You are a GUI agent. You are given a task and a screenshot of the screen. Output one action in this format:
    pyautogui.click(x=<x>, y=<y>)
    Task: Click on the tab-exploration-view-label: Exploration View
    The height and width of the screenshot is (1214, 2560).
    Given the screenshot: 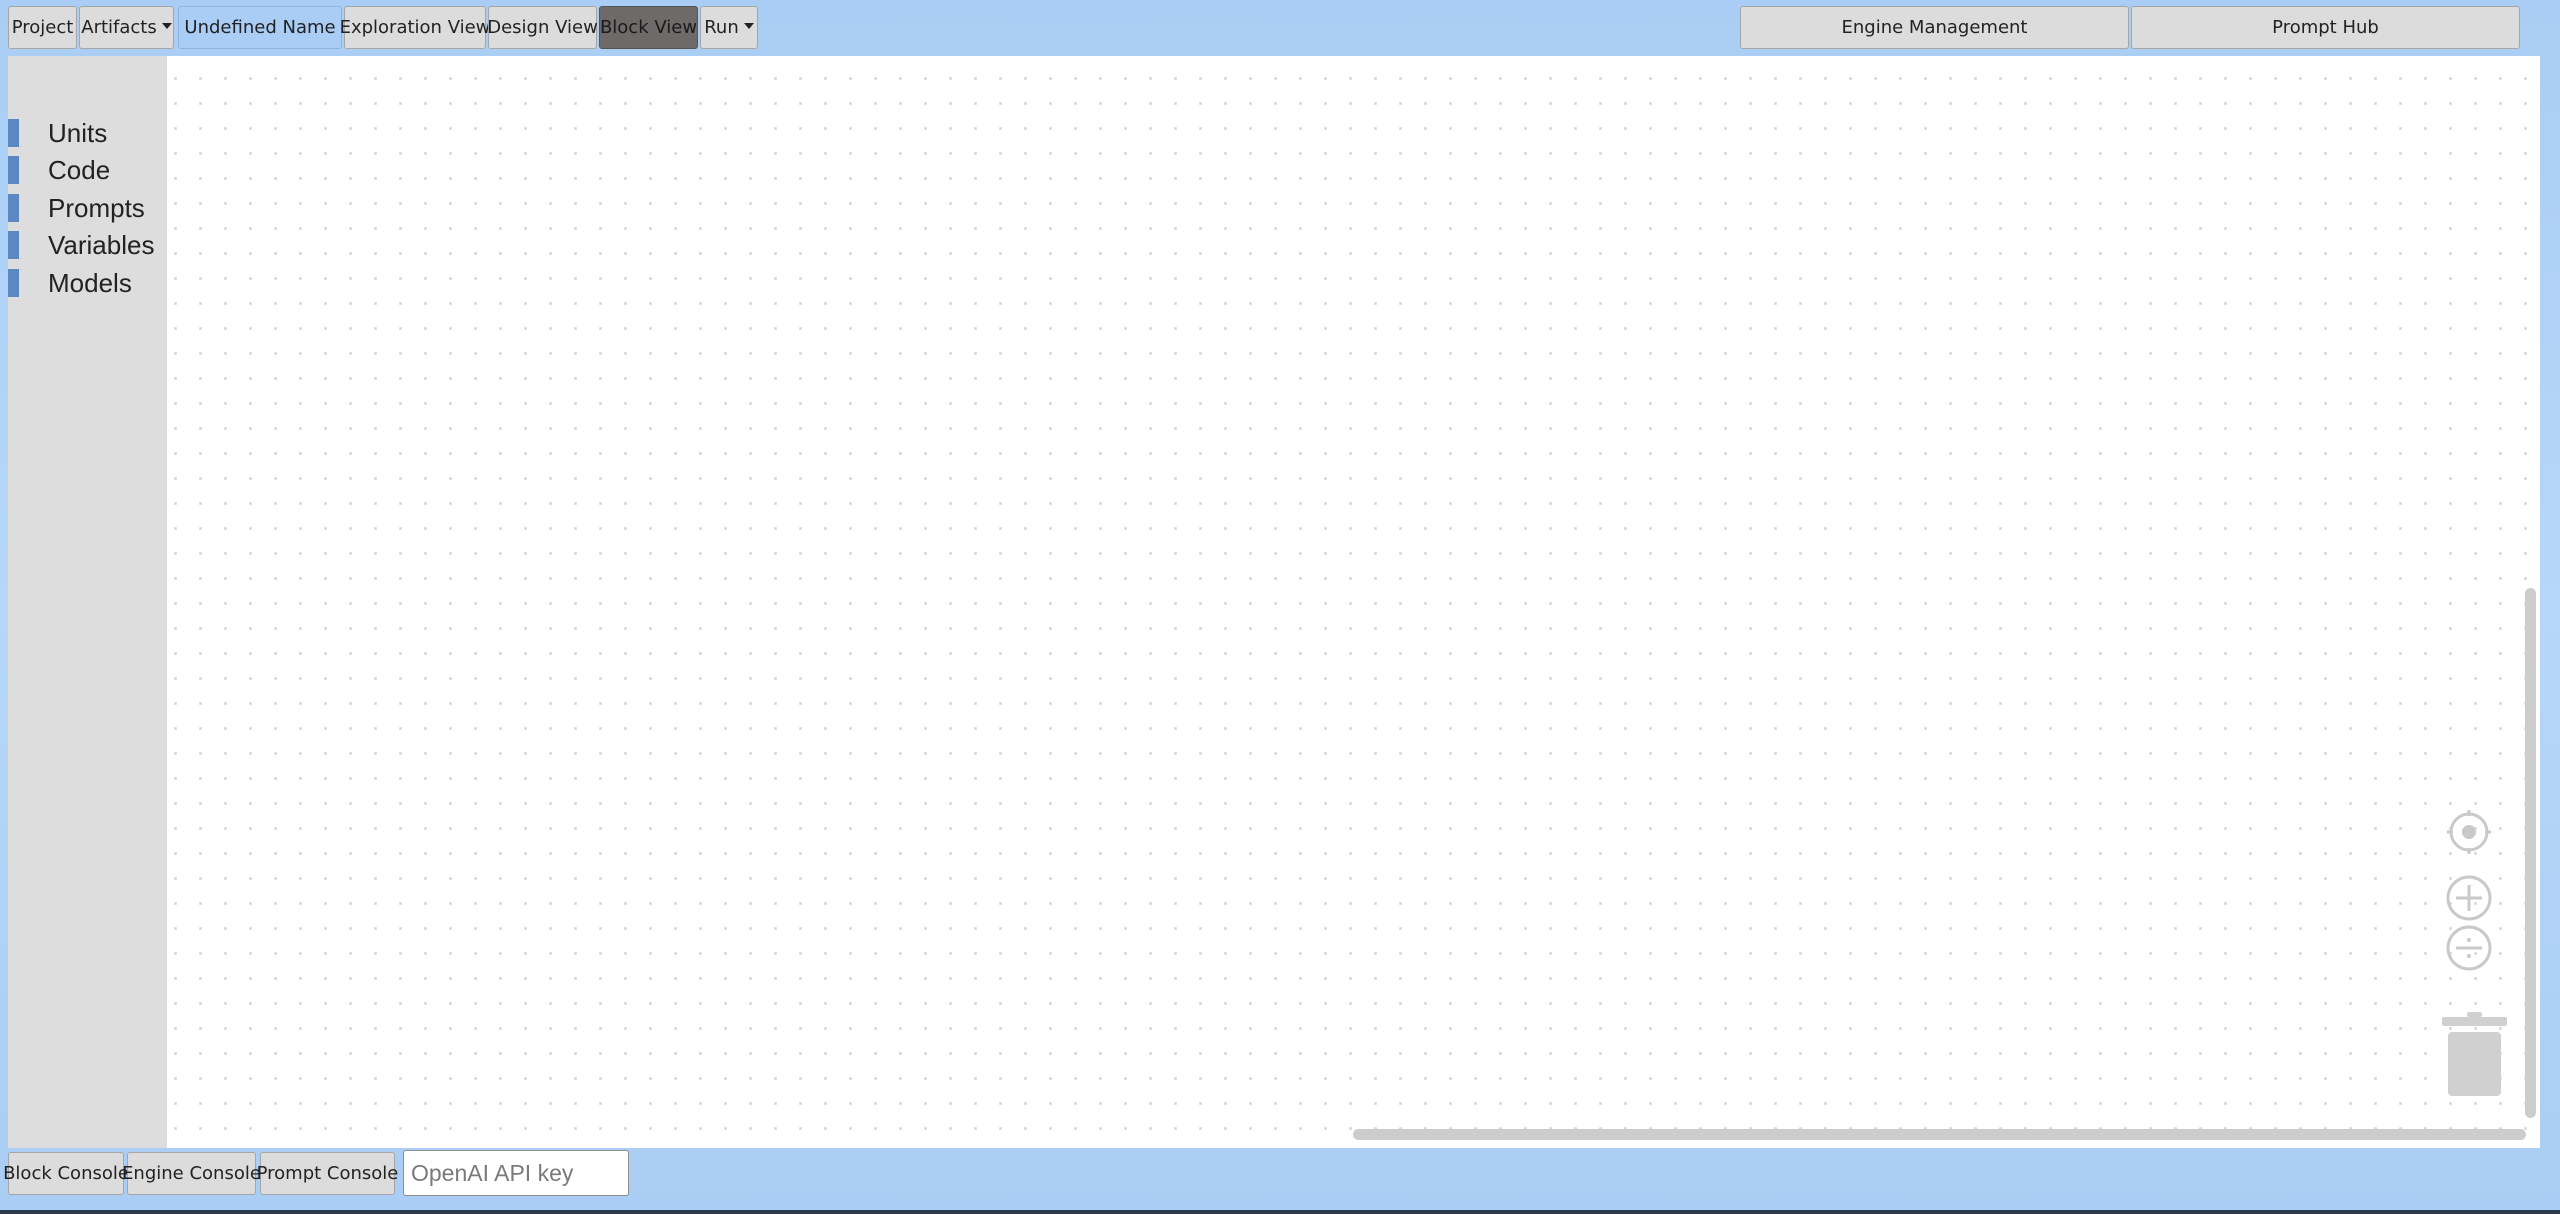 What is the action you would take?
    pyautogui.click(x=415, y=27)
    